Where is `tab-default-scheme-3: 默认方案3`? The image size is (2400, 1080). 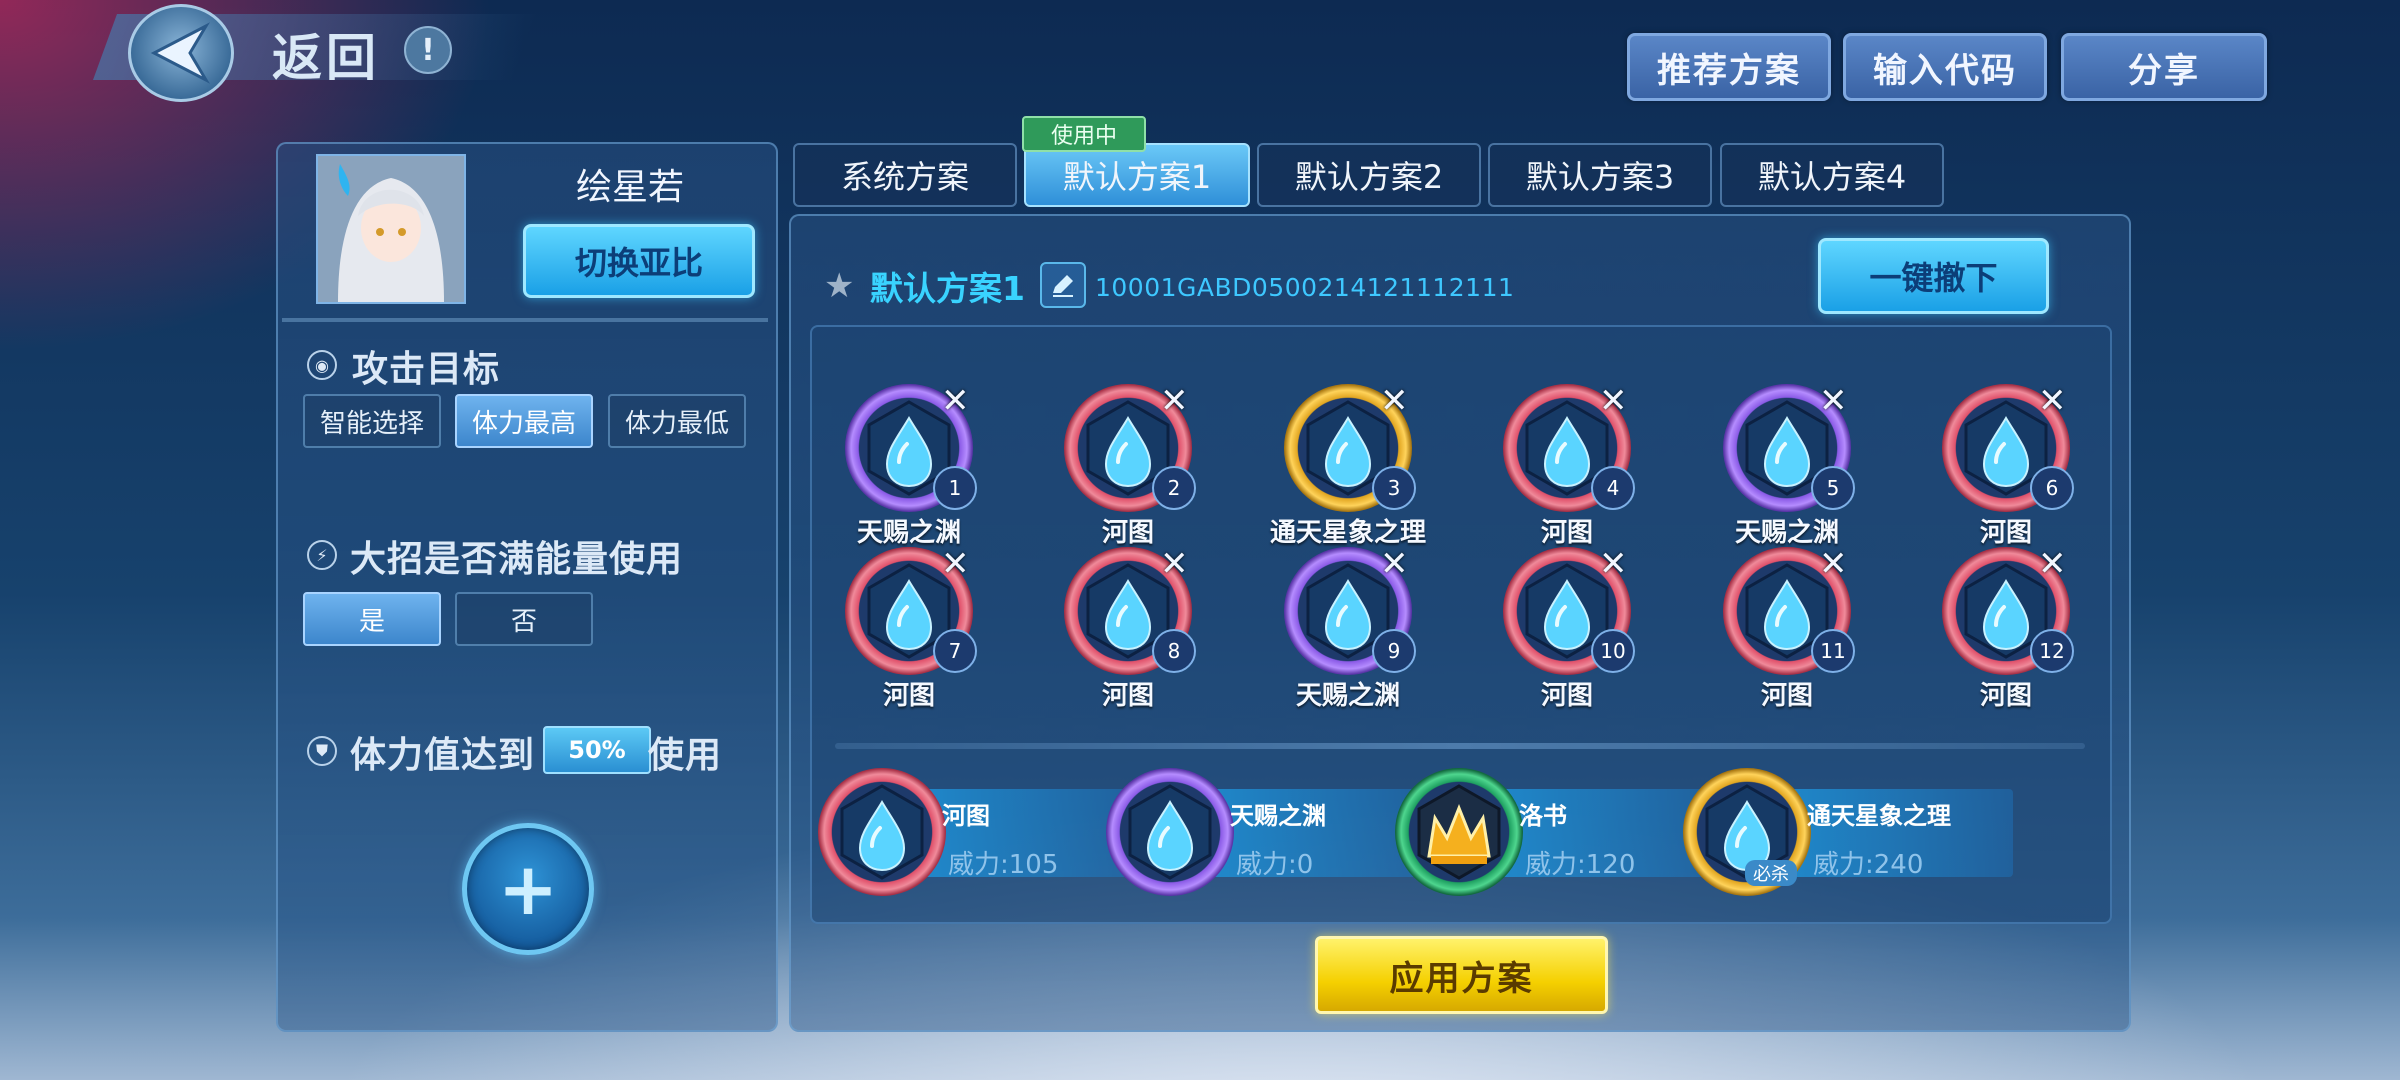 tab-default-scheme-3: 默认方案3 is located at coordinates (1600, 175).